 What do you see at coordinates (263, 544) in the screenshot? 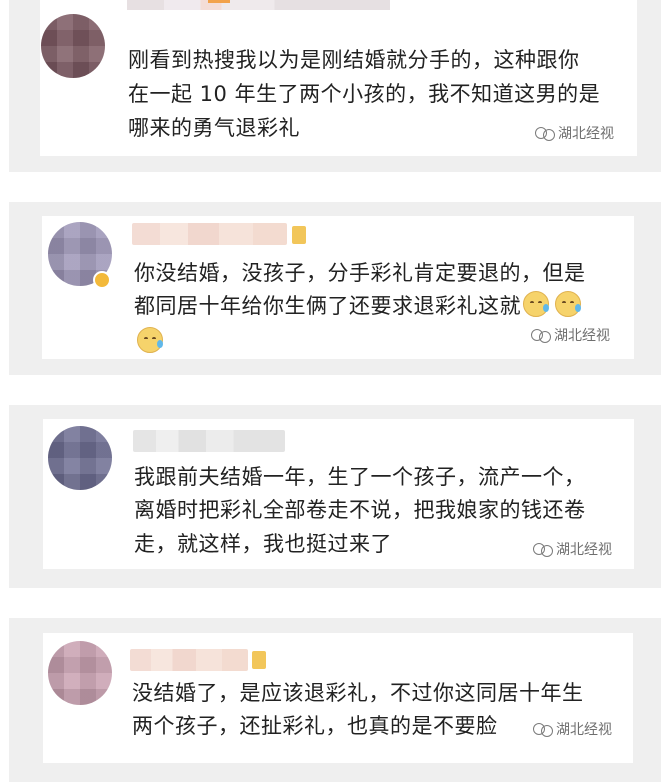
I see `comment-line: 走，就这样，我也挺过来了` at bounding box center [263, 544].